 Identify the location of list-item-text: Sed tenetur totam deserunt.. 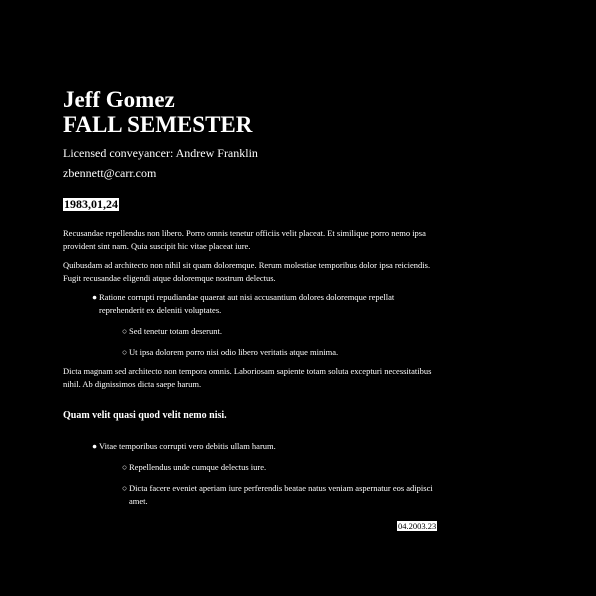
(176, 331).